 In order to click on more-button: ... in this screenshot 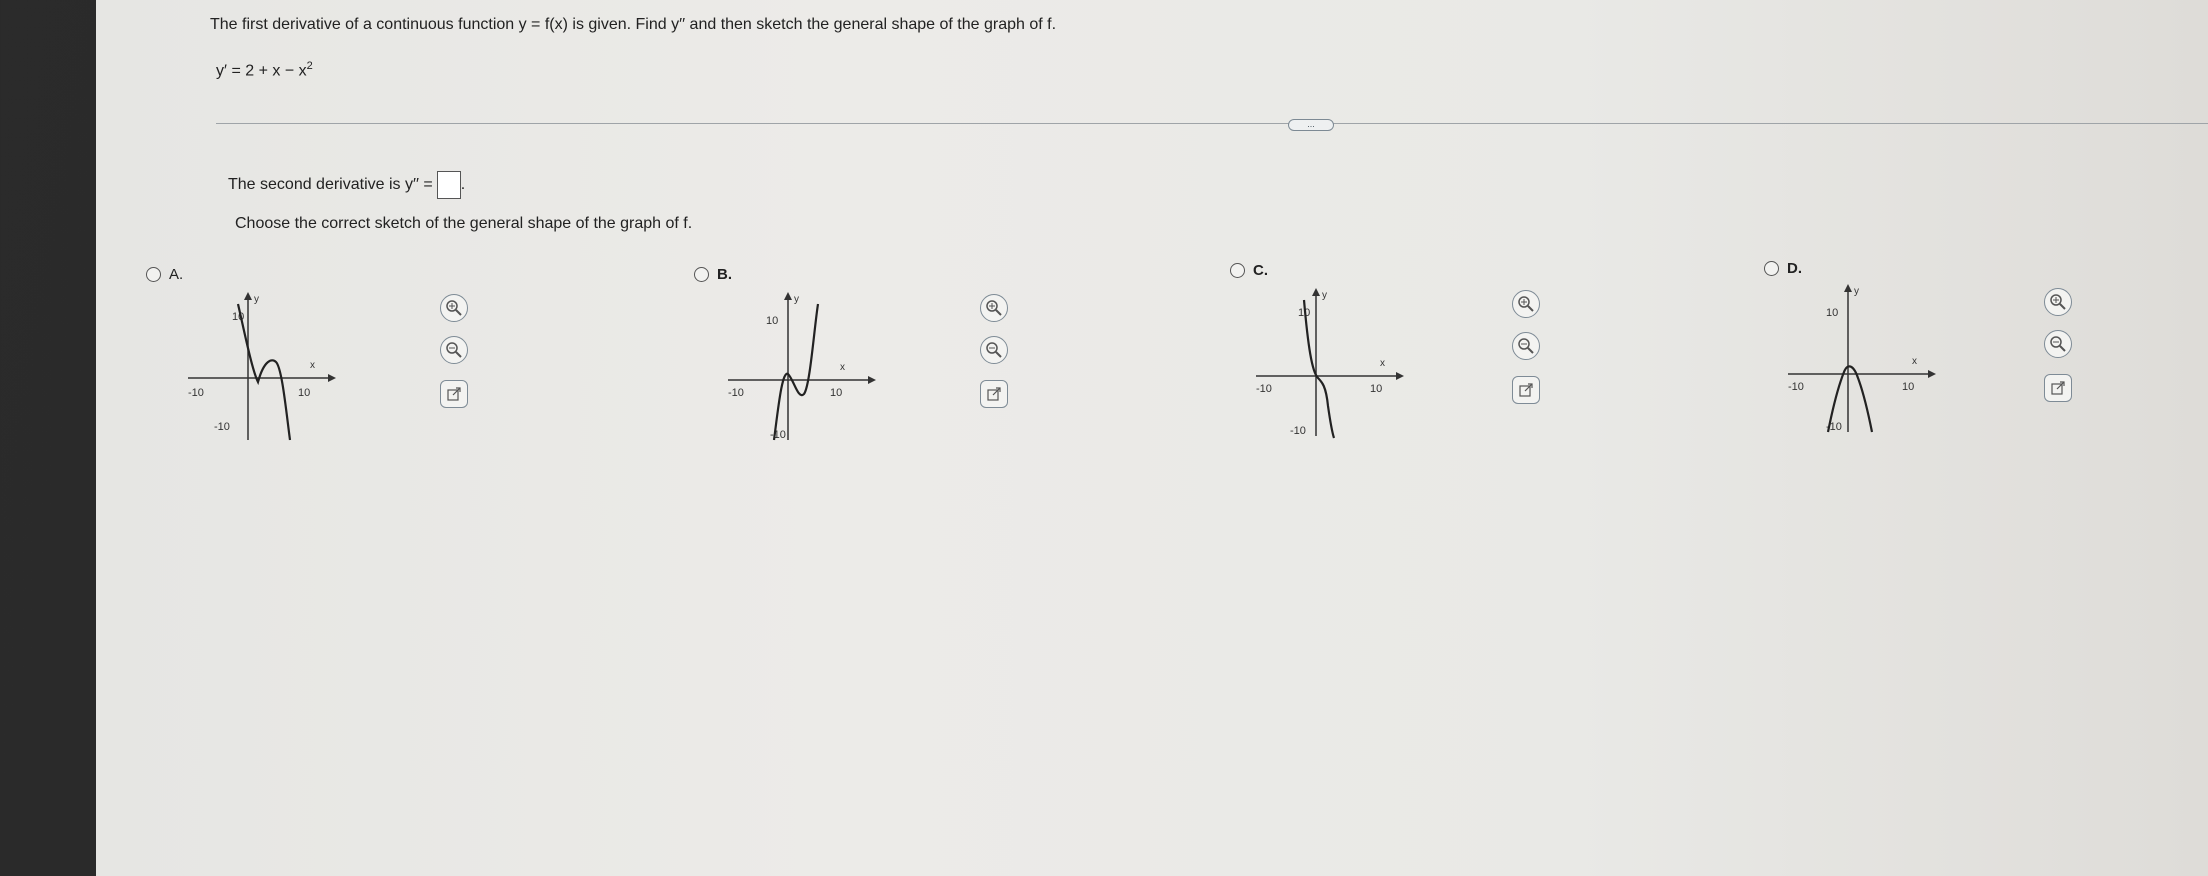, I will do `click(1311, 125)`.